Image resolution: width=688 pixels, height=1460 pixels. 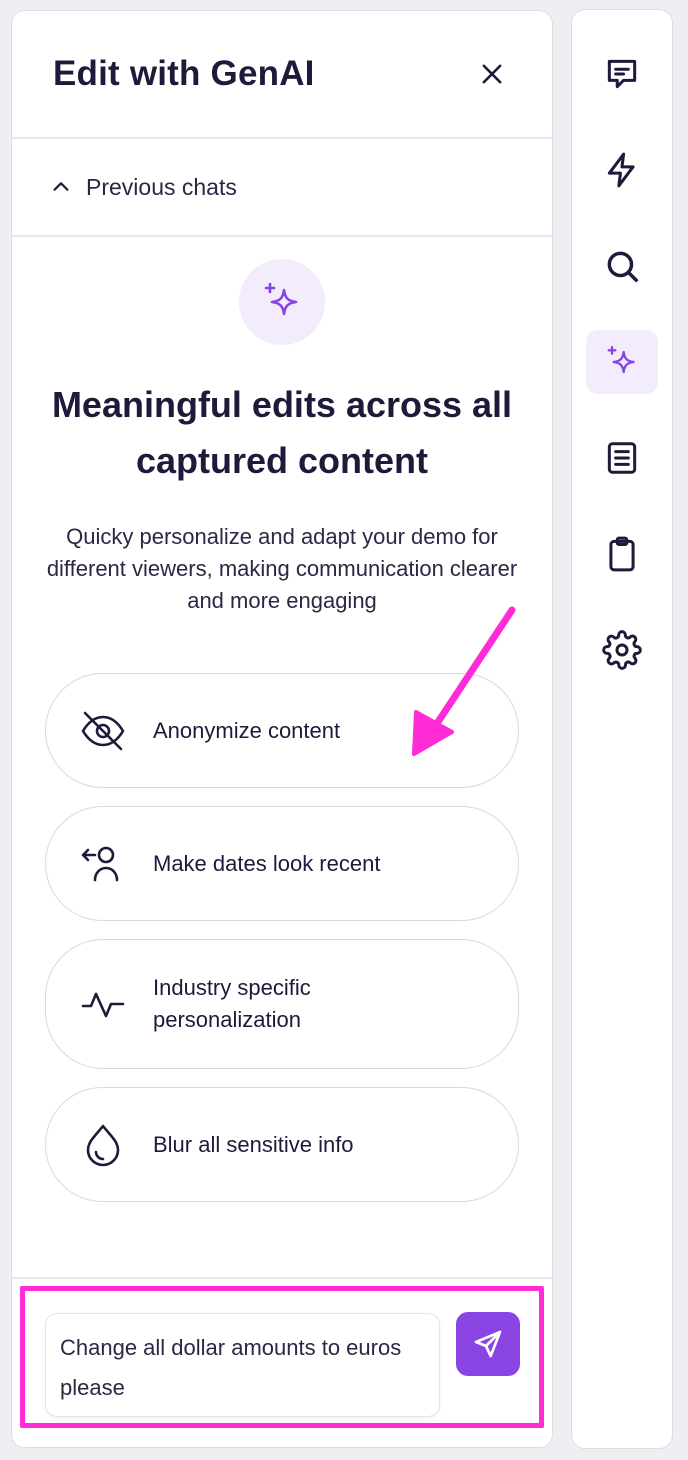 I want to click on option-label: Make dates look recent, so click(x=267, y=863).